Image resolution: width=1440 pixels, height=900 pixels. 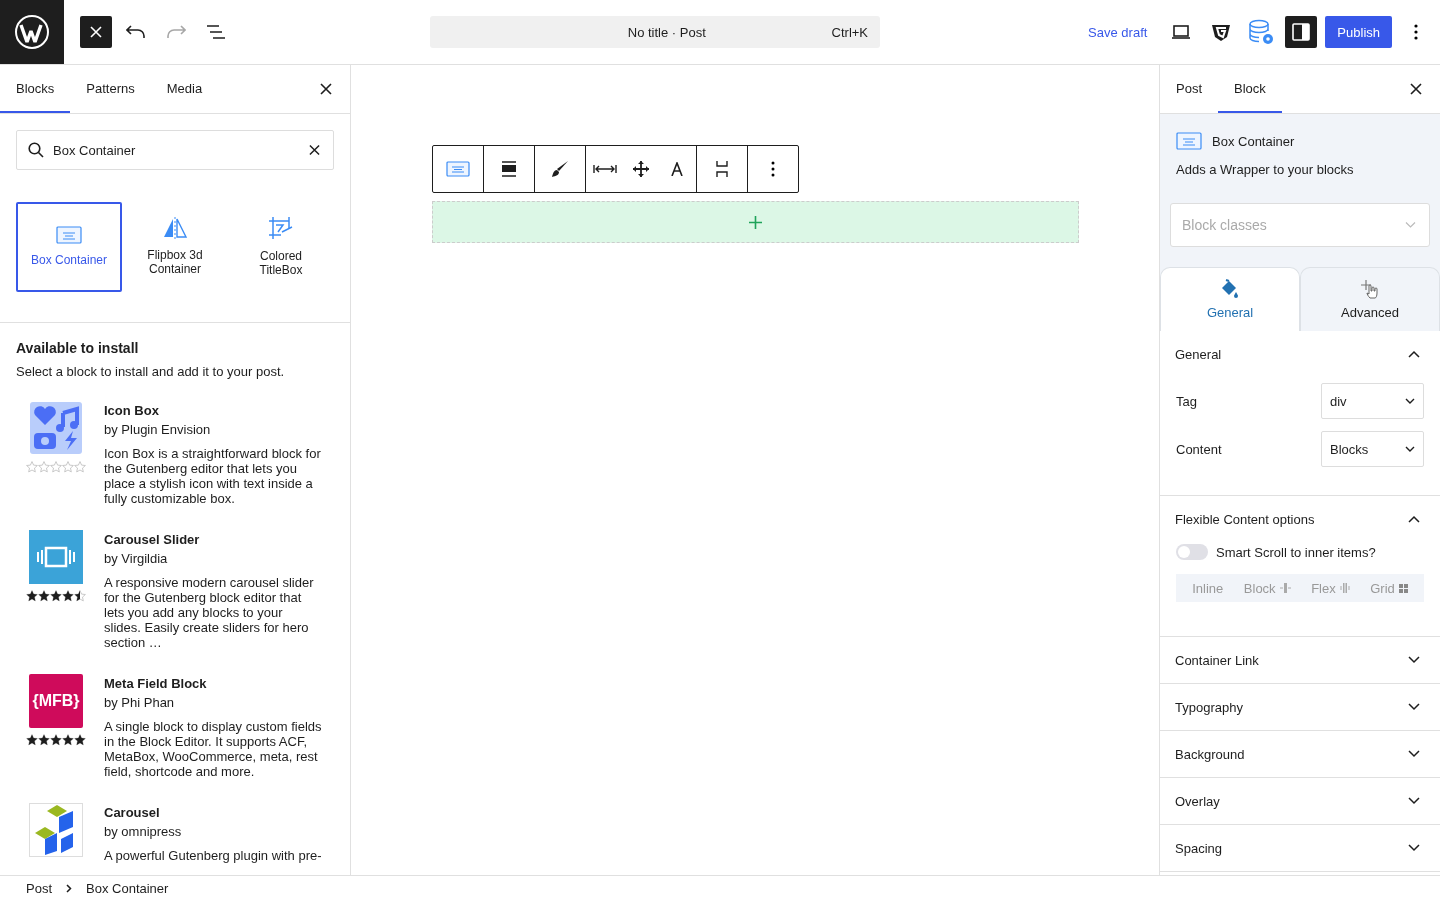 What do you see at coordinates (213, 855) in the screenshot?
I see `plugin-description: A powerful Gutenberg plugin with pre-` at bounding box center [213, 855].